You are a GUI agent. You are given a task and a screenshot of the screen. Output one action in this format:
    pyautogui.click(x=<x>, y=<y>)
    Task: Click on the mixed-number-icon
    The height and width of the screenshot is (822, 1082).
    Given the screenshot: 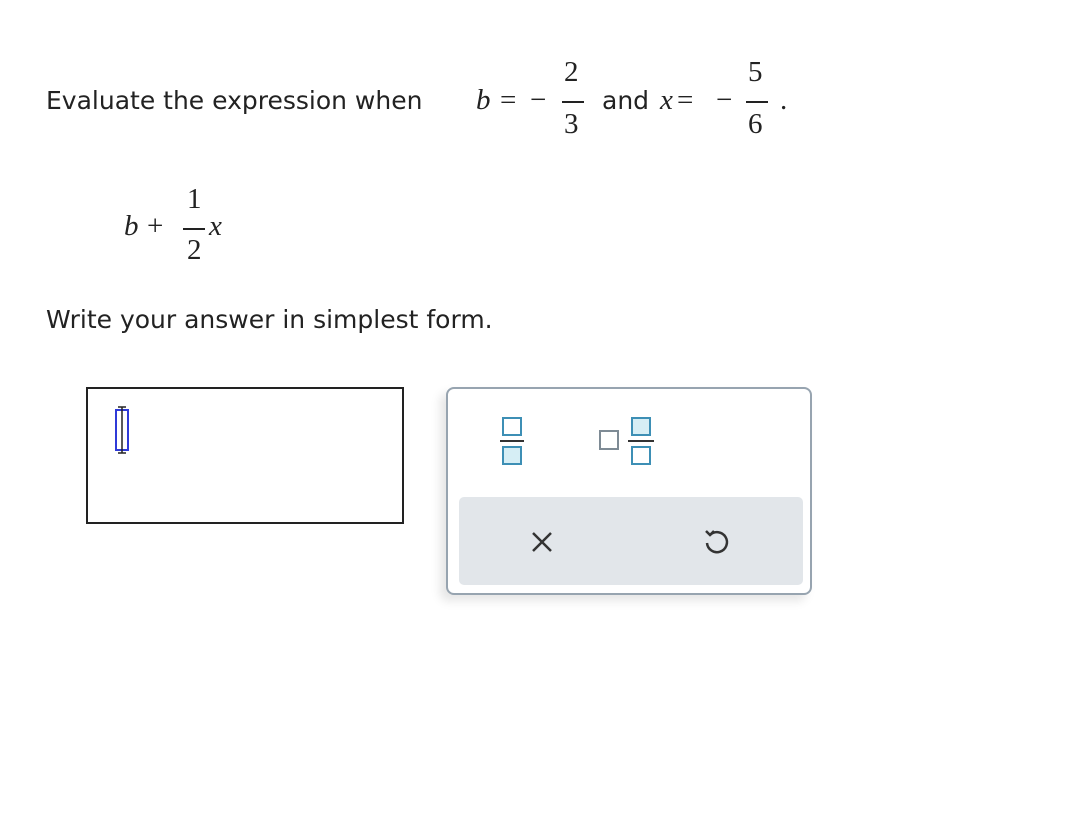 What is the action you would take?
    pyautogui.click(x=626, y=441)
    